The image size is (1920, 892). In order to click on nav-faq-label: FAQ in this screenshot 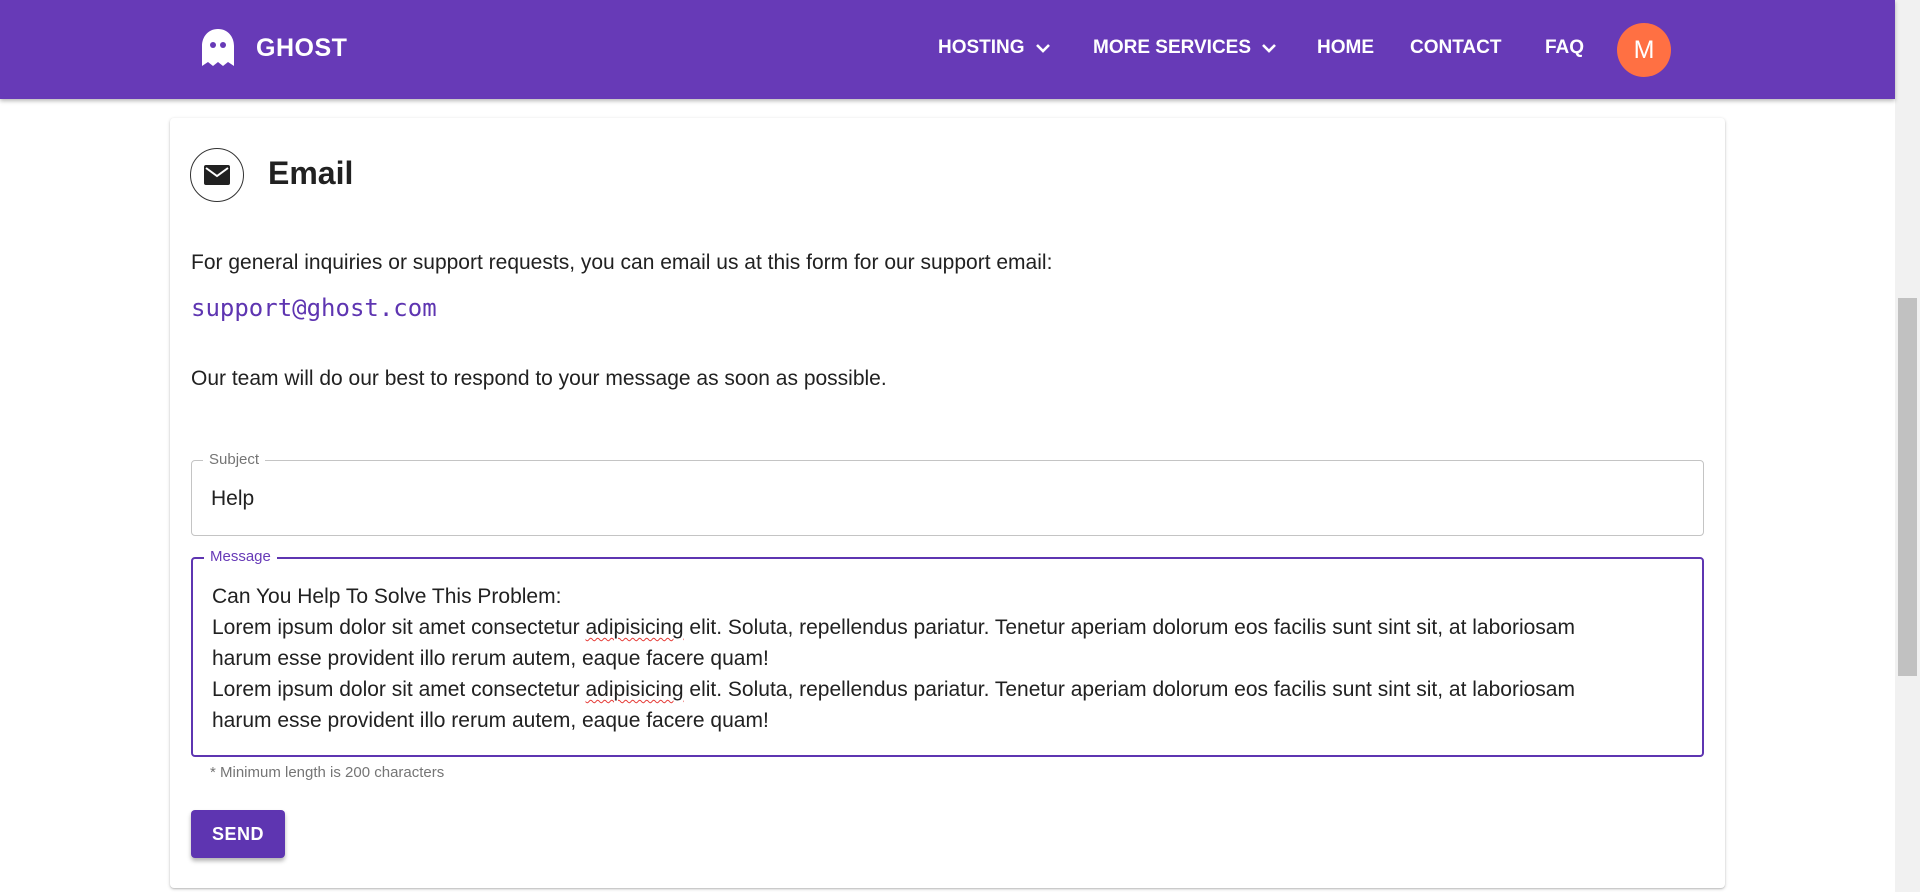, I will do `click(1565, 47)`.